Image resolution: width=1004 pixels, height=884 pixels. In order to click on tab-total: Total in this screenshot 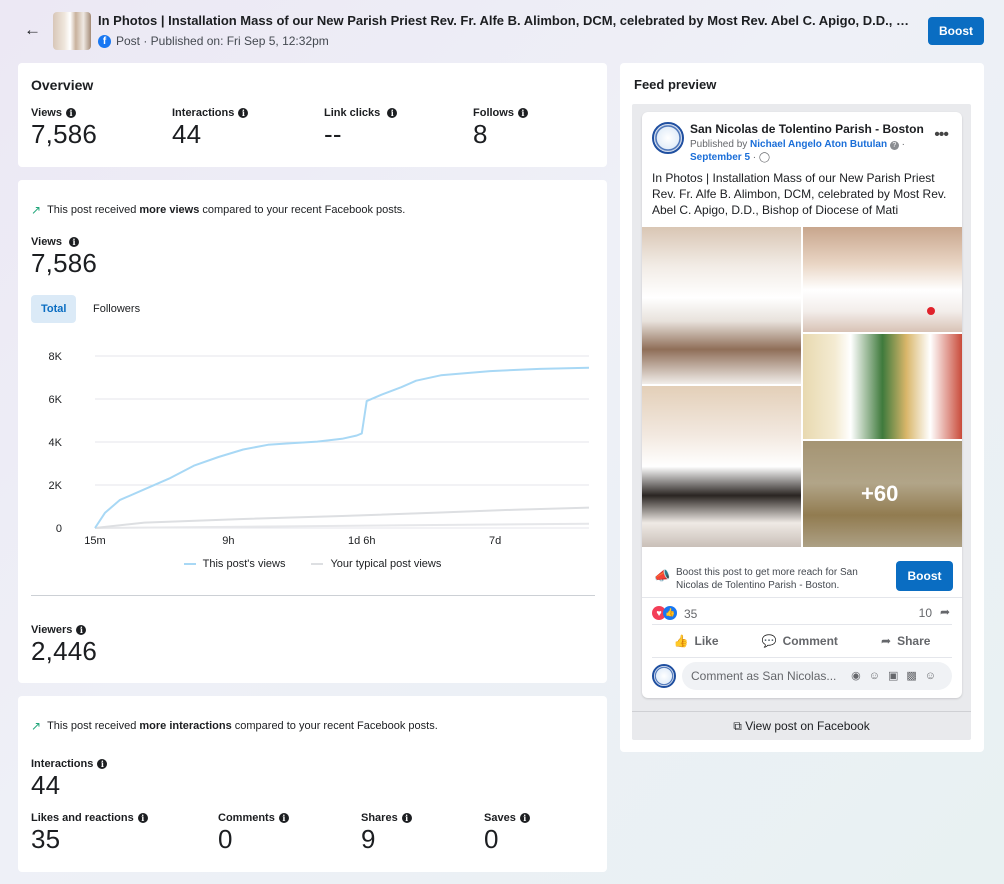, I will do `click(54, 309)`.